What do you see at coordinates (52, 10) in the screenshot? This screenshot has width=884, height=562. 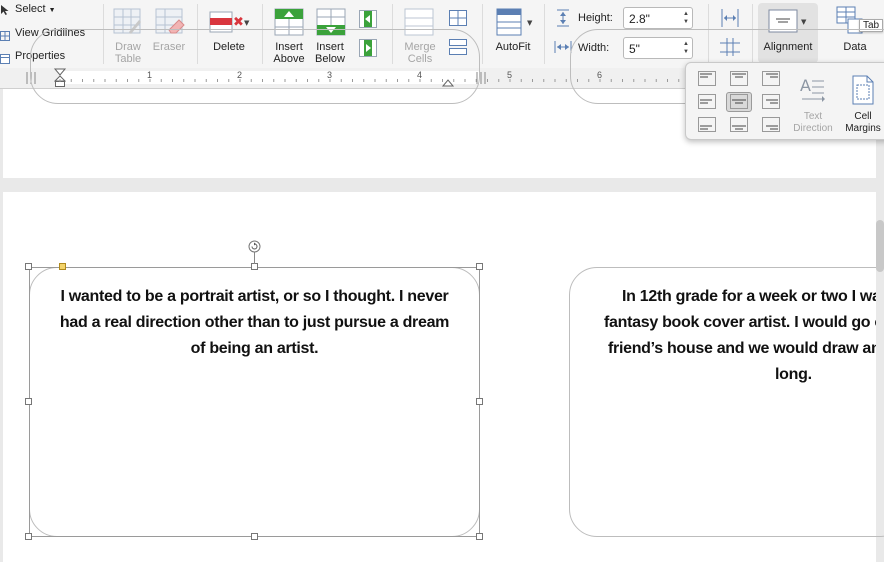 I see `chevron-down-icon: ▼` at bounding box center [52, 10].